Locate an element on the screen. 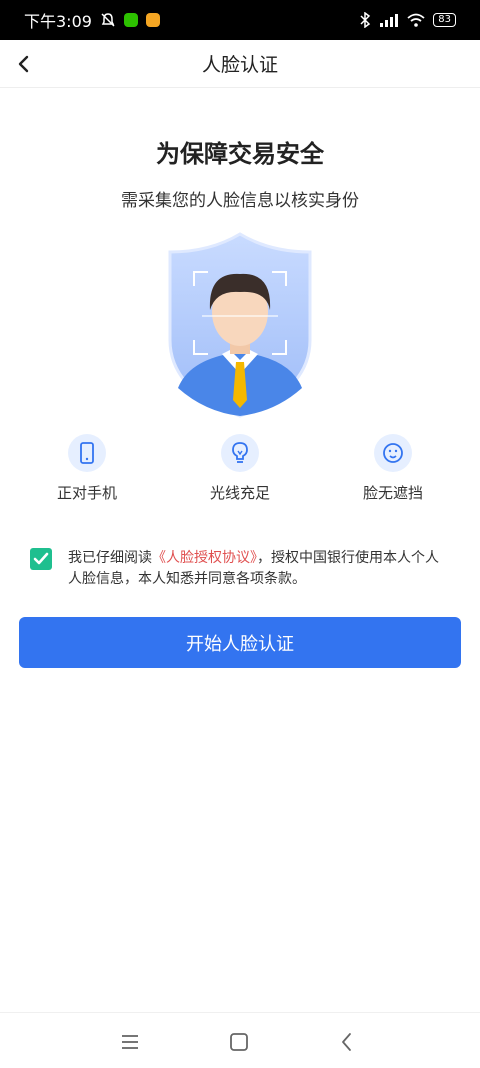 The image size is (480, 1068). tip-face-phone: 正对手机 is located at coordinates (87, 468).